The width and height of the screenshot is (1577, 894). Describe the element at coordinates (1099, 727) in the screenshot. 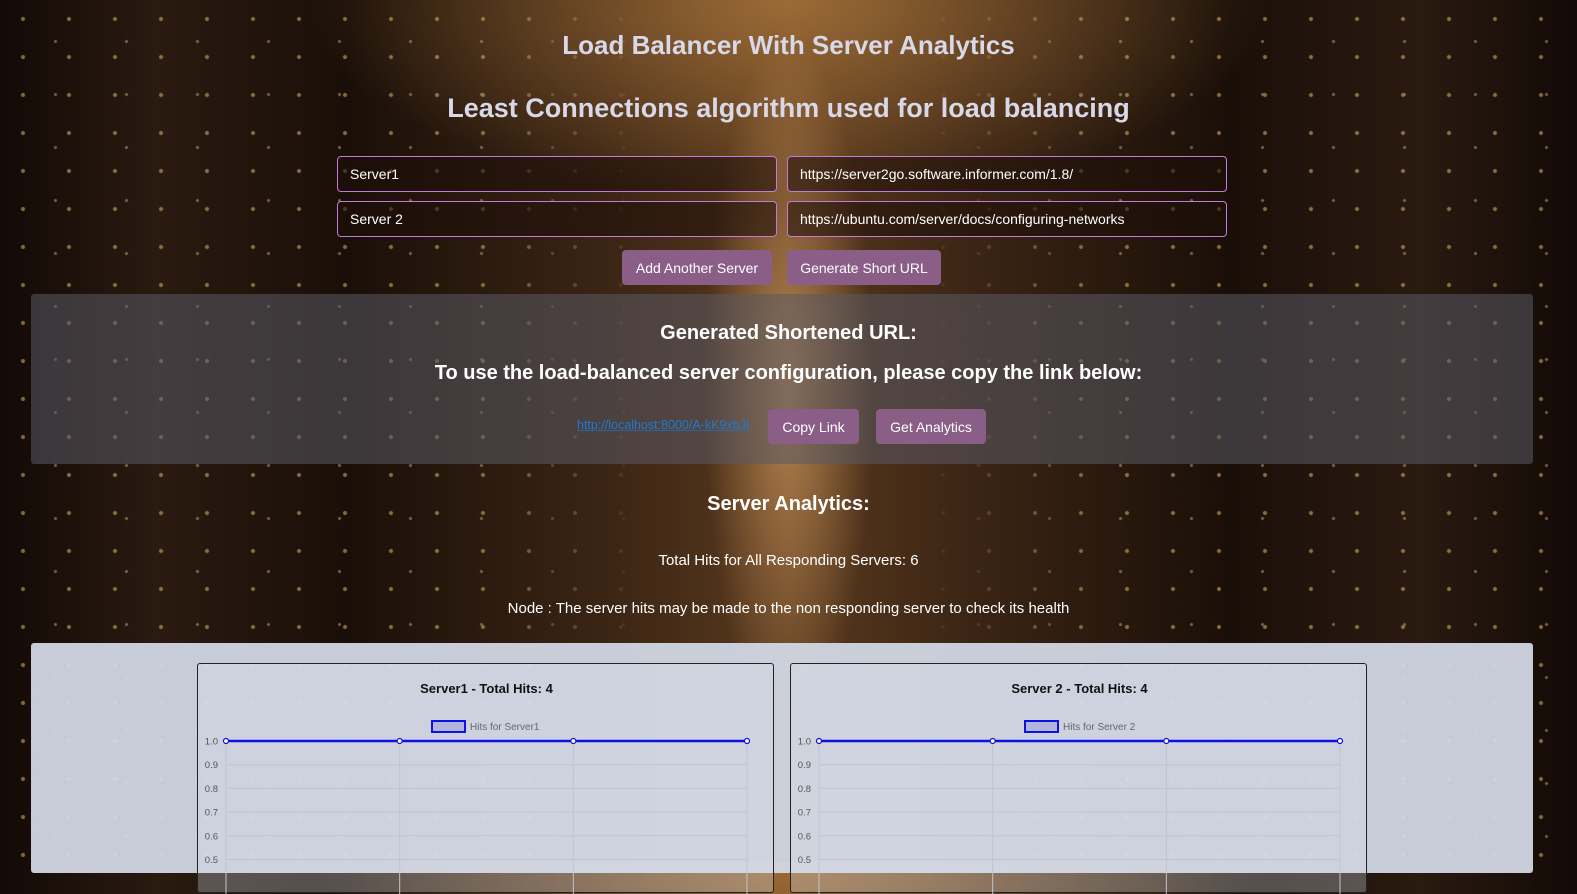

I see `legend-label: Hits for Server 2` at that location.